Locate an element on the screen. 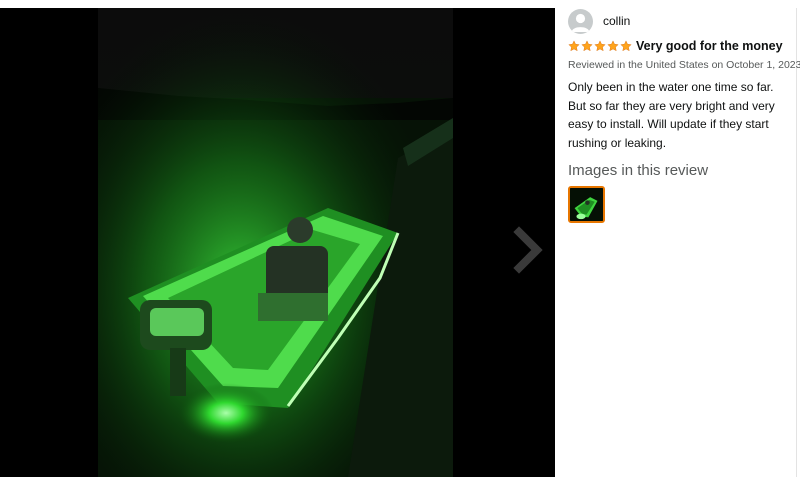 The image size is (800, 486). next-image-button is located at coordinates (528, 250).